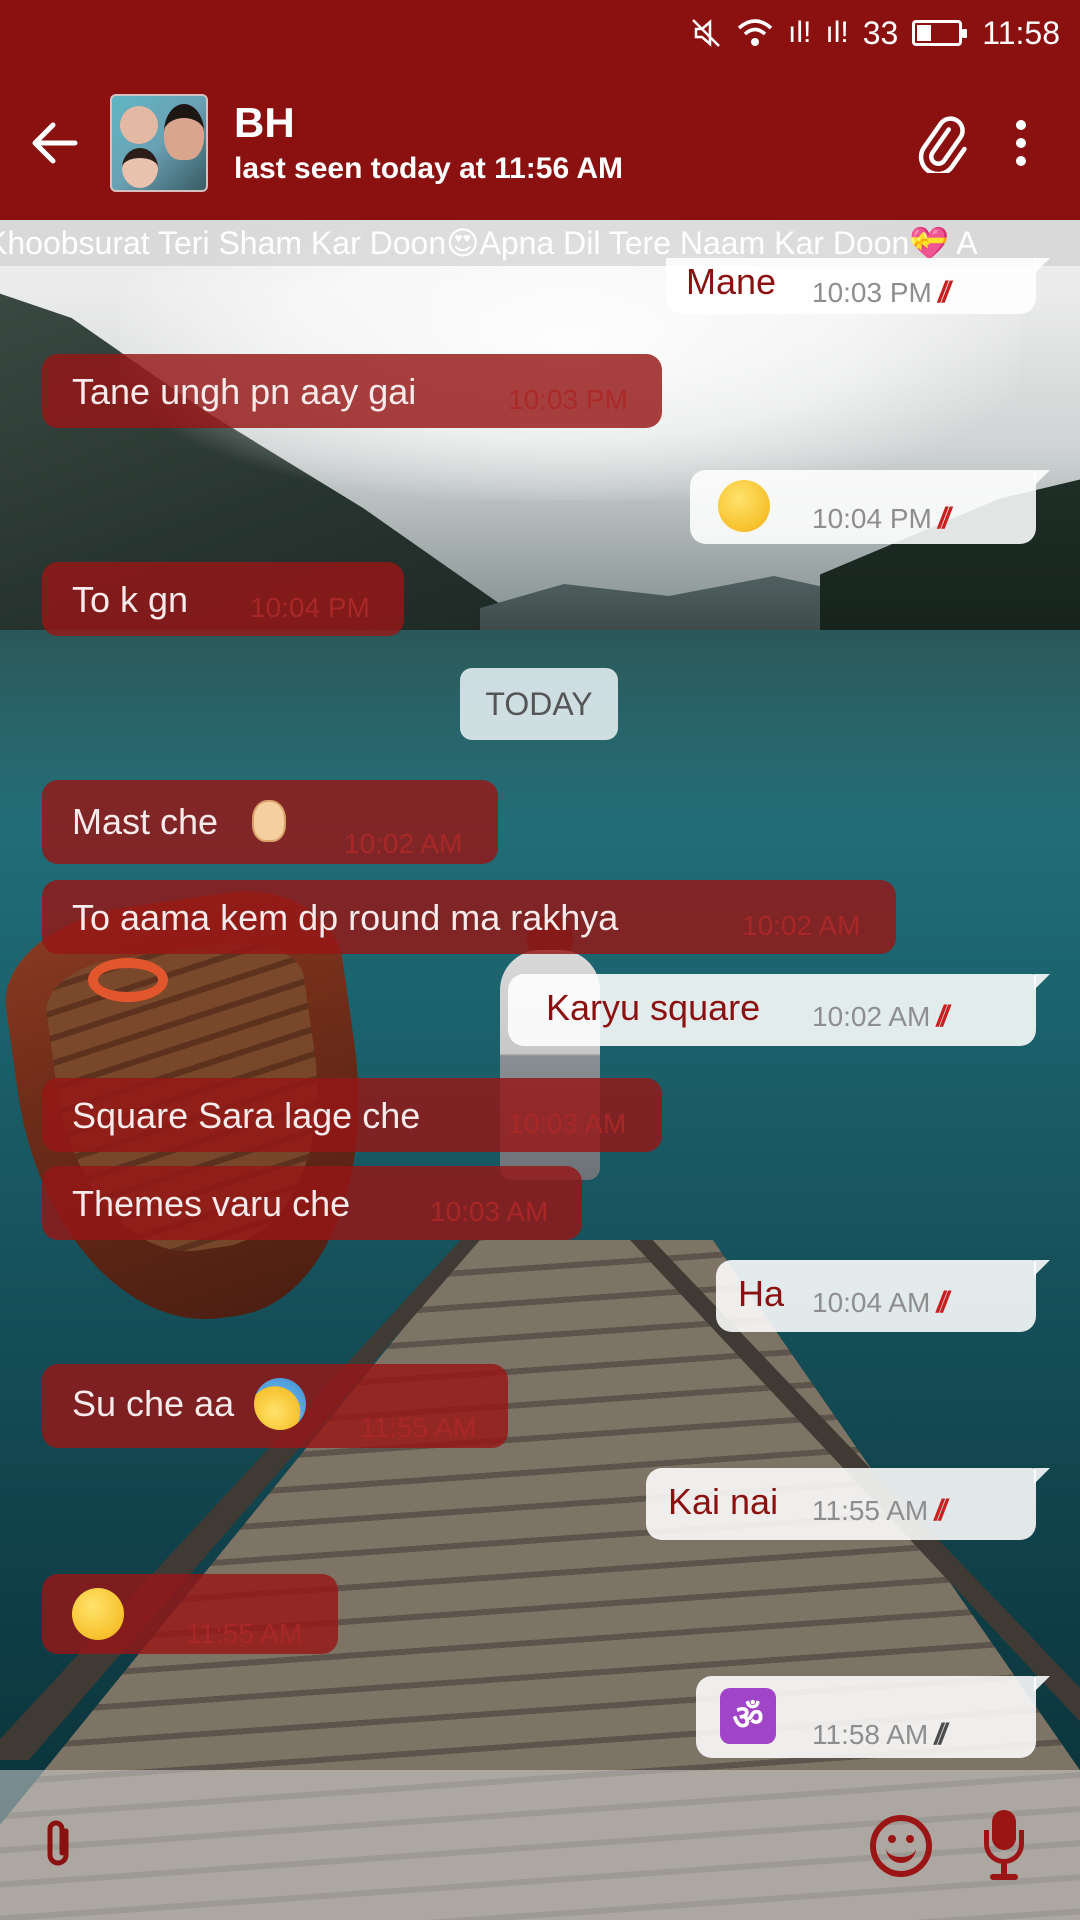 Image resolution: width=1080 pixels, height=1920 pixels. What do you see at coordinates (880, 1302) in the screenshot?
I see `message-time: 10:04 AM//` at bounding box center [880, 1302].